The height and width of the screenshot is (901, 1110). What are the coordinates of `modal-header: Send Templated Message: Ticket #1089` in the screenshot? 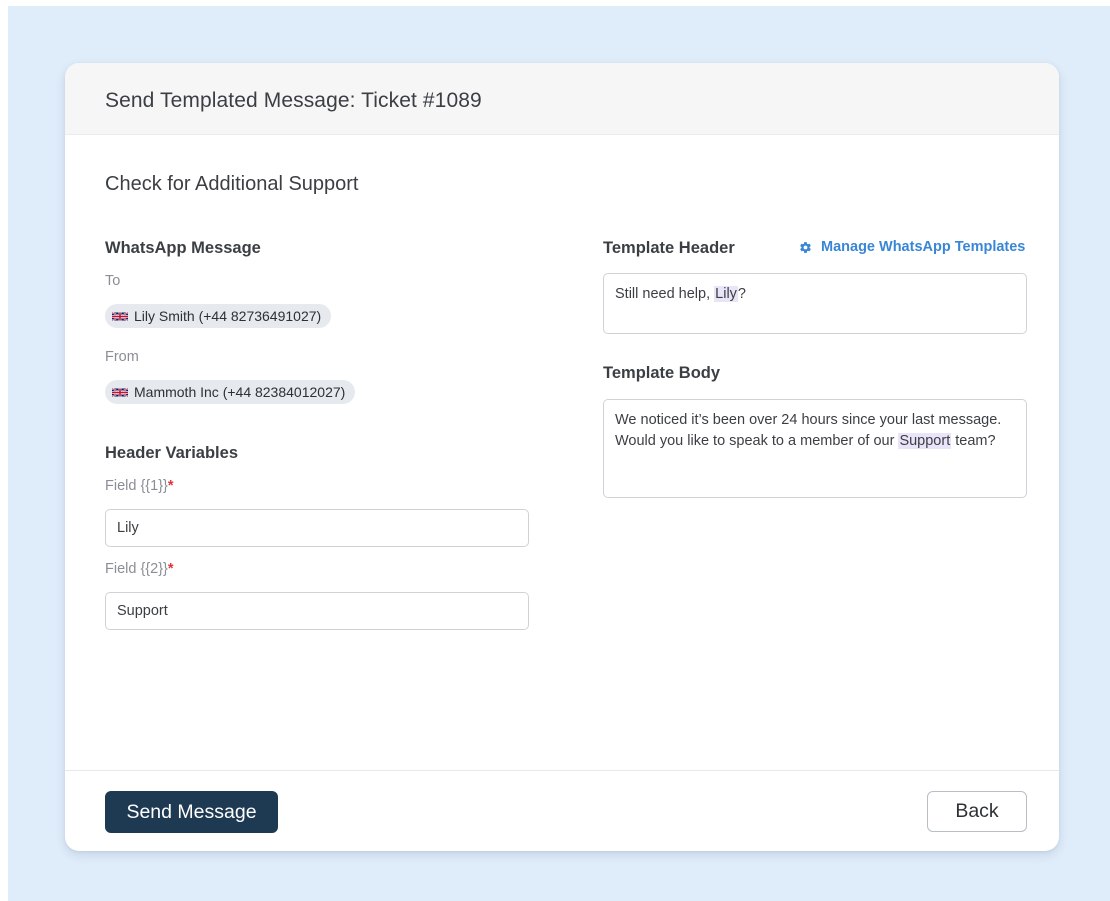 It's located at (562, 99).